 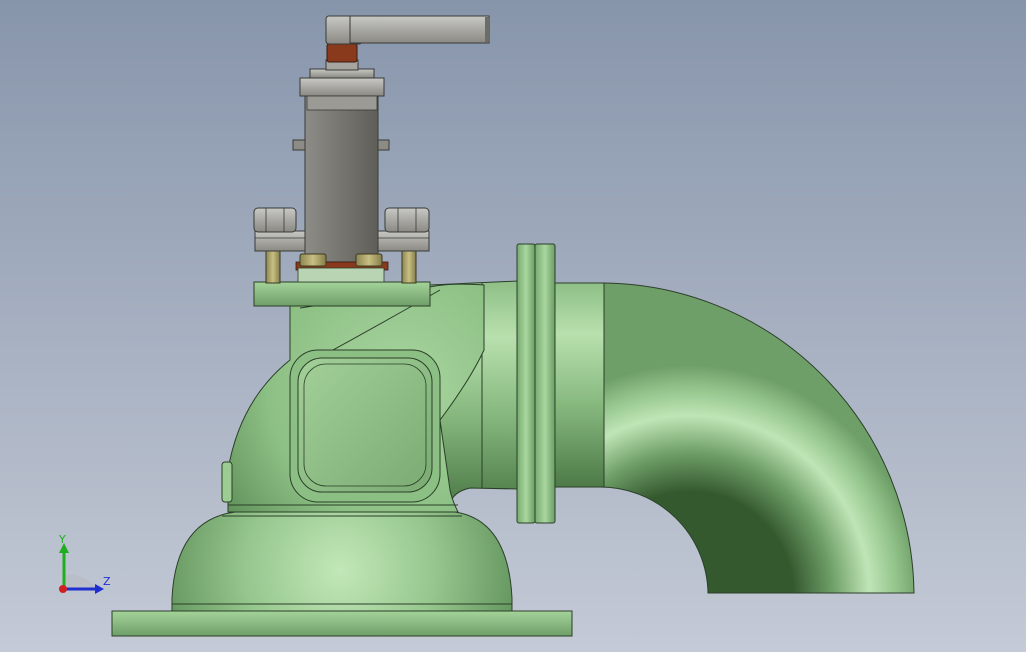 I want to click on actuator-housing, so click(x=341, y=170).